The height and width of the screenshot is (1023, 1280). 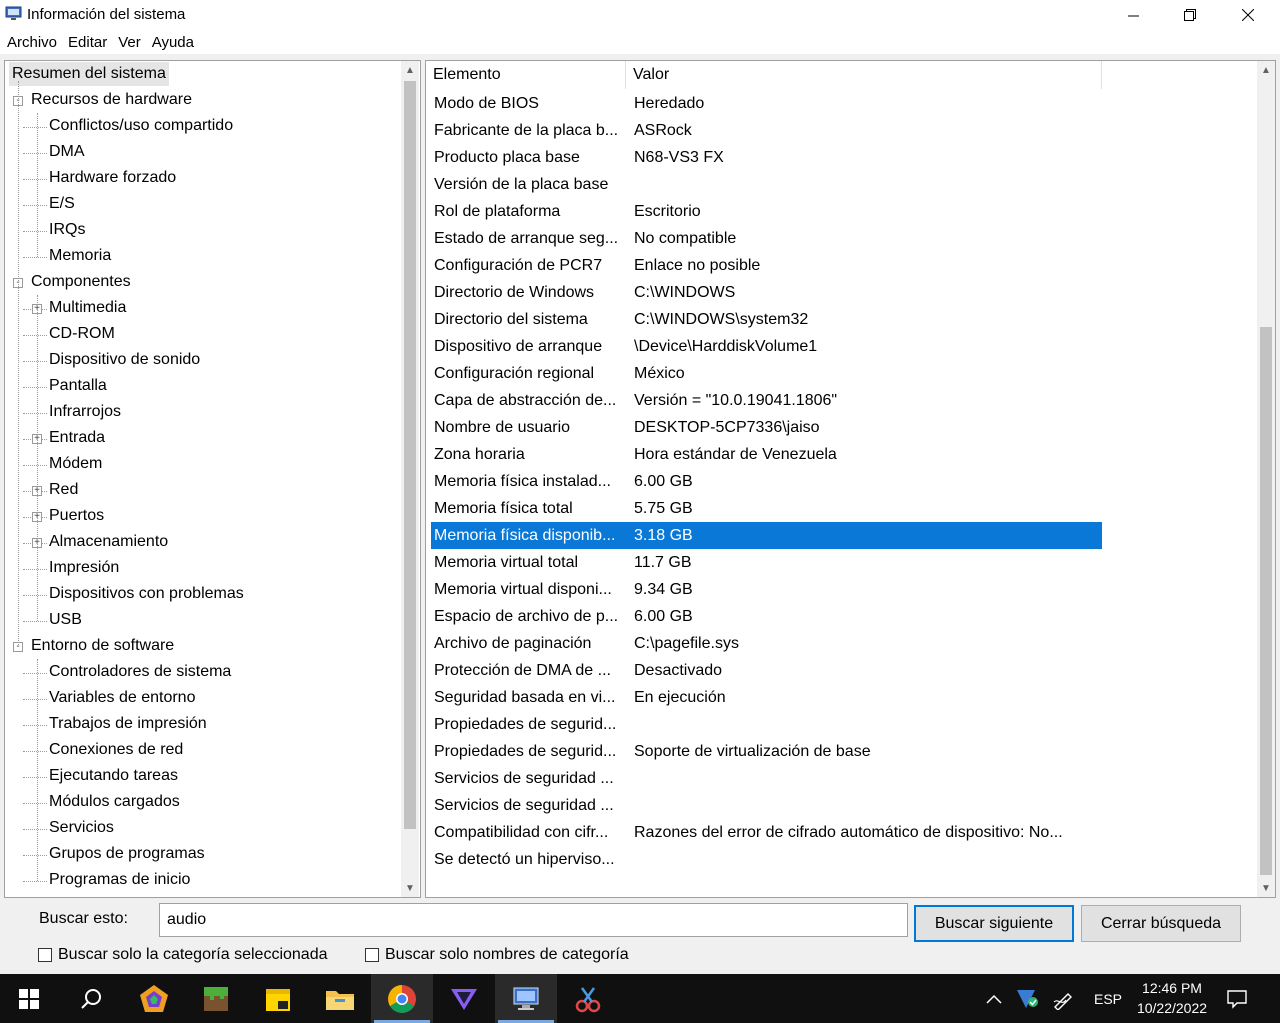 I want to click on table-row: Memoria física total 5.75 GB, so click(x=766, y=508).